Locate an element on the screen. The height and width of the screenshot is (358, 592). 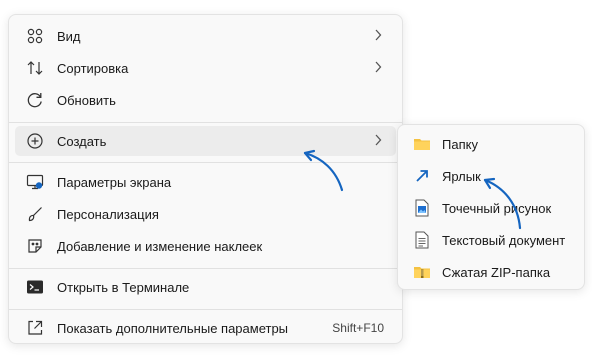
submenu-item-shortcut: Ярлык is located at coordinates (491, 176).